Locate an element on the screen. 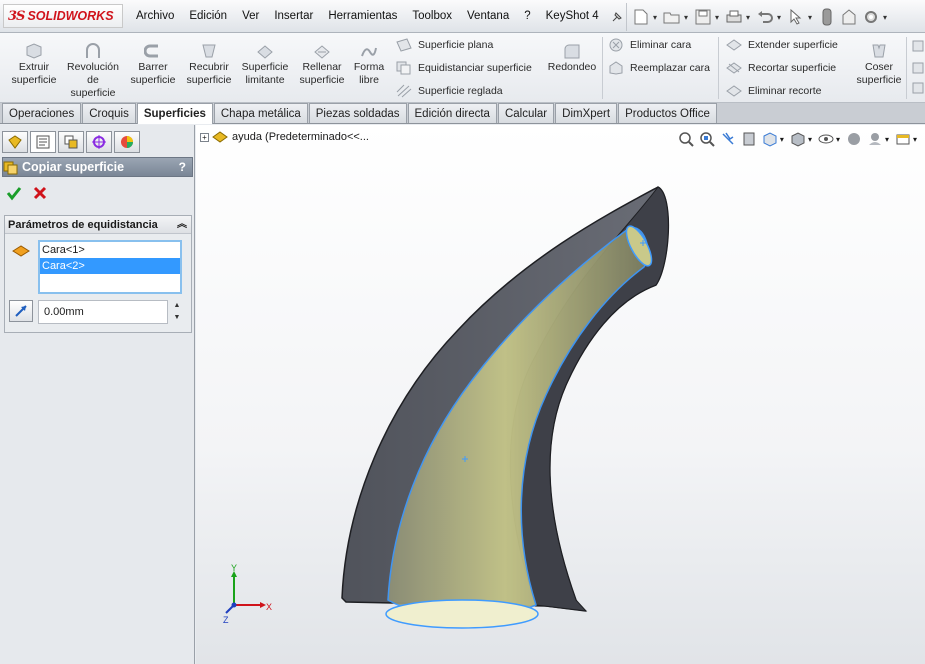 The image size is (925, 664). knit-surface-button: Coser superficie is located at coordinates (879, 62).